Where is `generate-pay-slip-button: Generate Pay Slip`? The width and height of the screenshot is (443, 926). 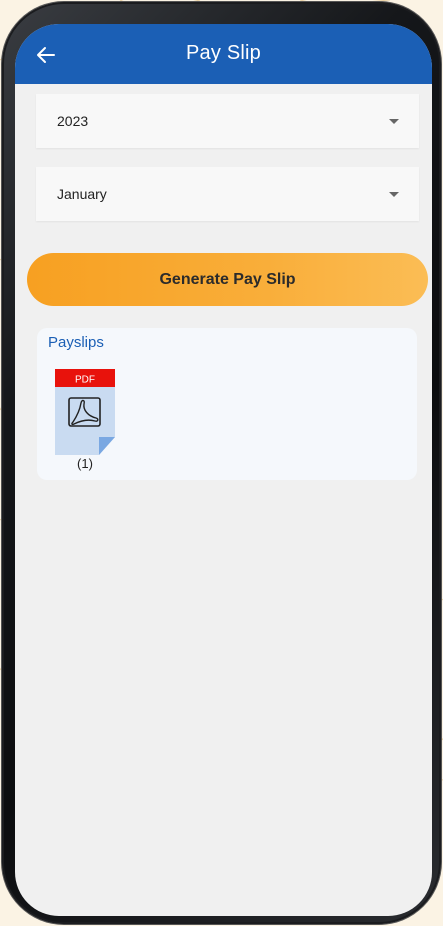 generate-pay-slip-button: Generate Pay Slip is located at coordinates (227, 279).